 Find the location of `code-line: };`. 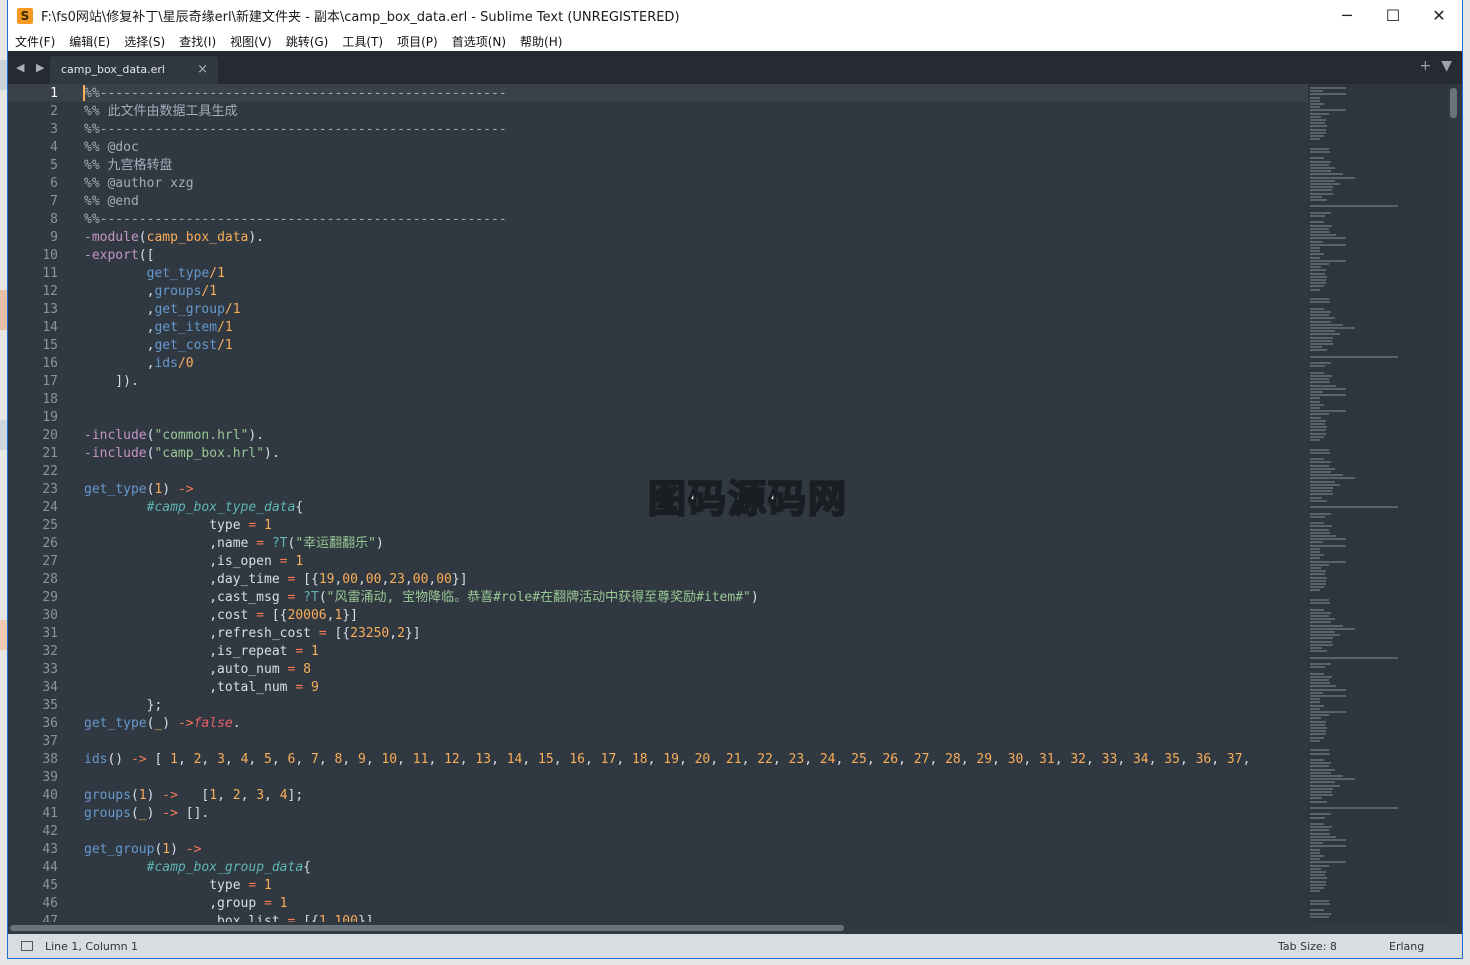

code-line: }; is located at coordinates (699, 706).